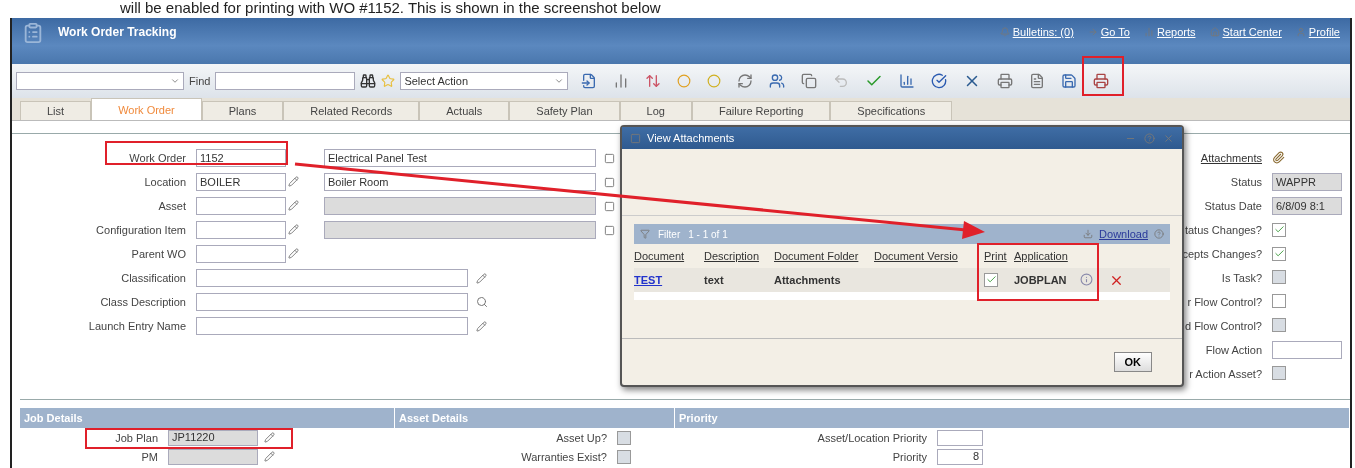 The image size is (1355, 468). I want to click on field-label: Classification, so click(154, 278).